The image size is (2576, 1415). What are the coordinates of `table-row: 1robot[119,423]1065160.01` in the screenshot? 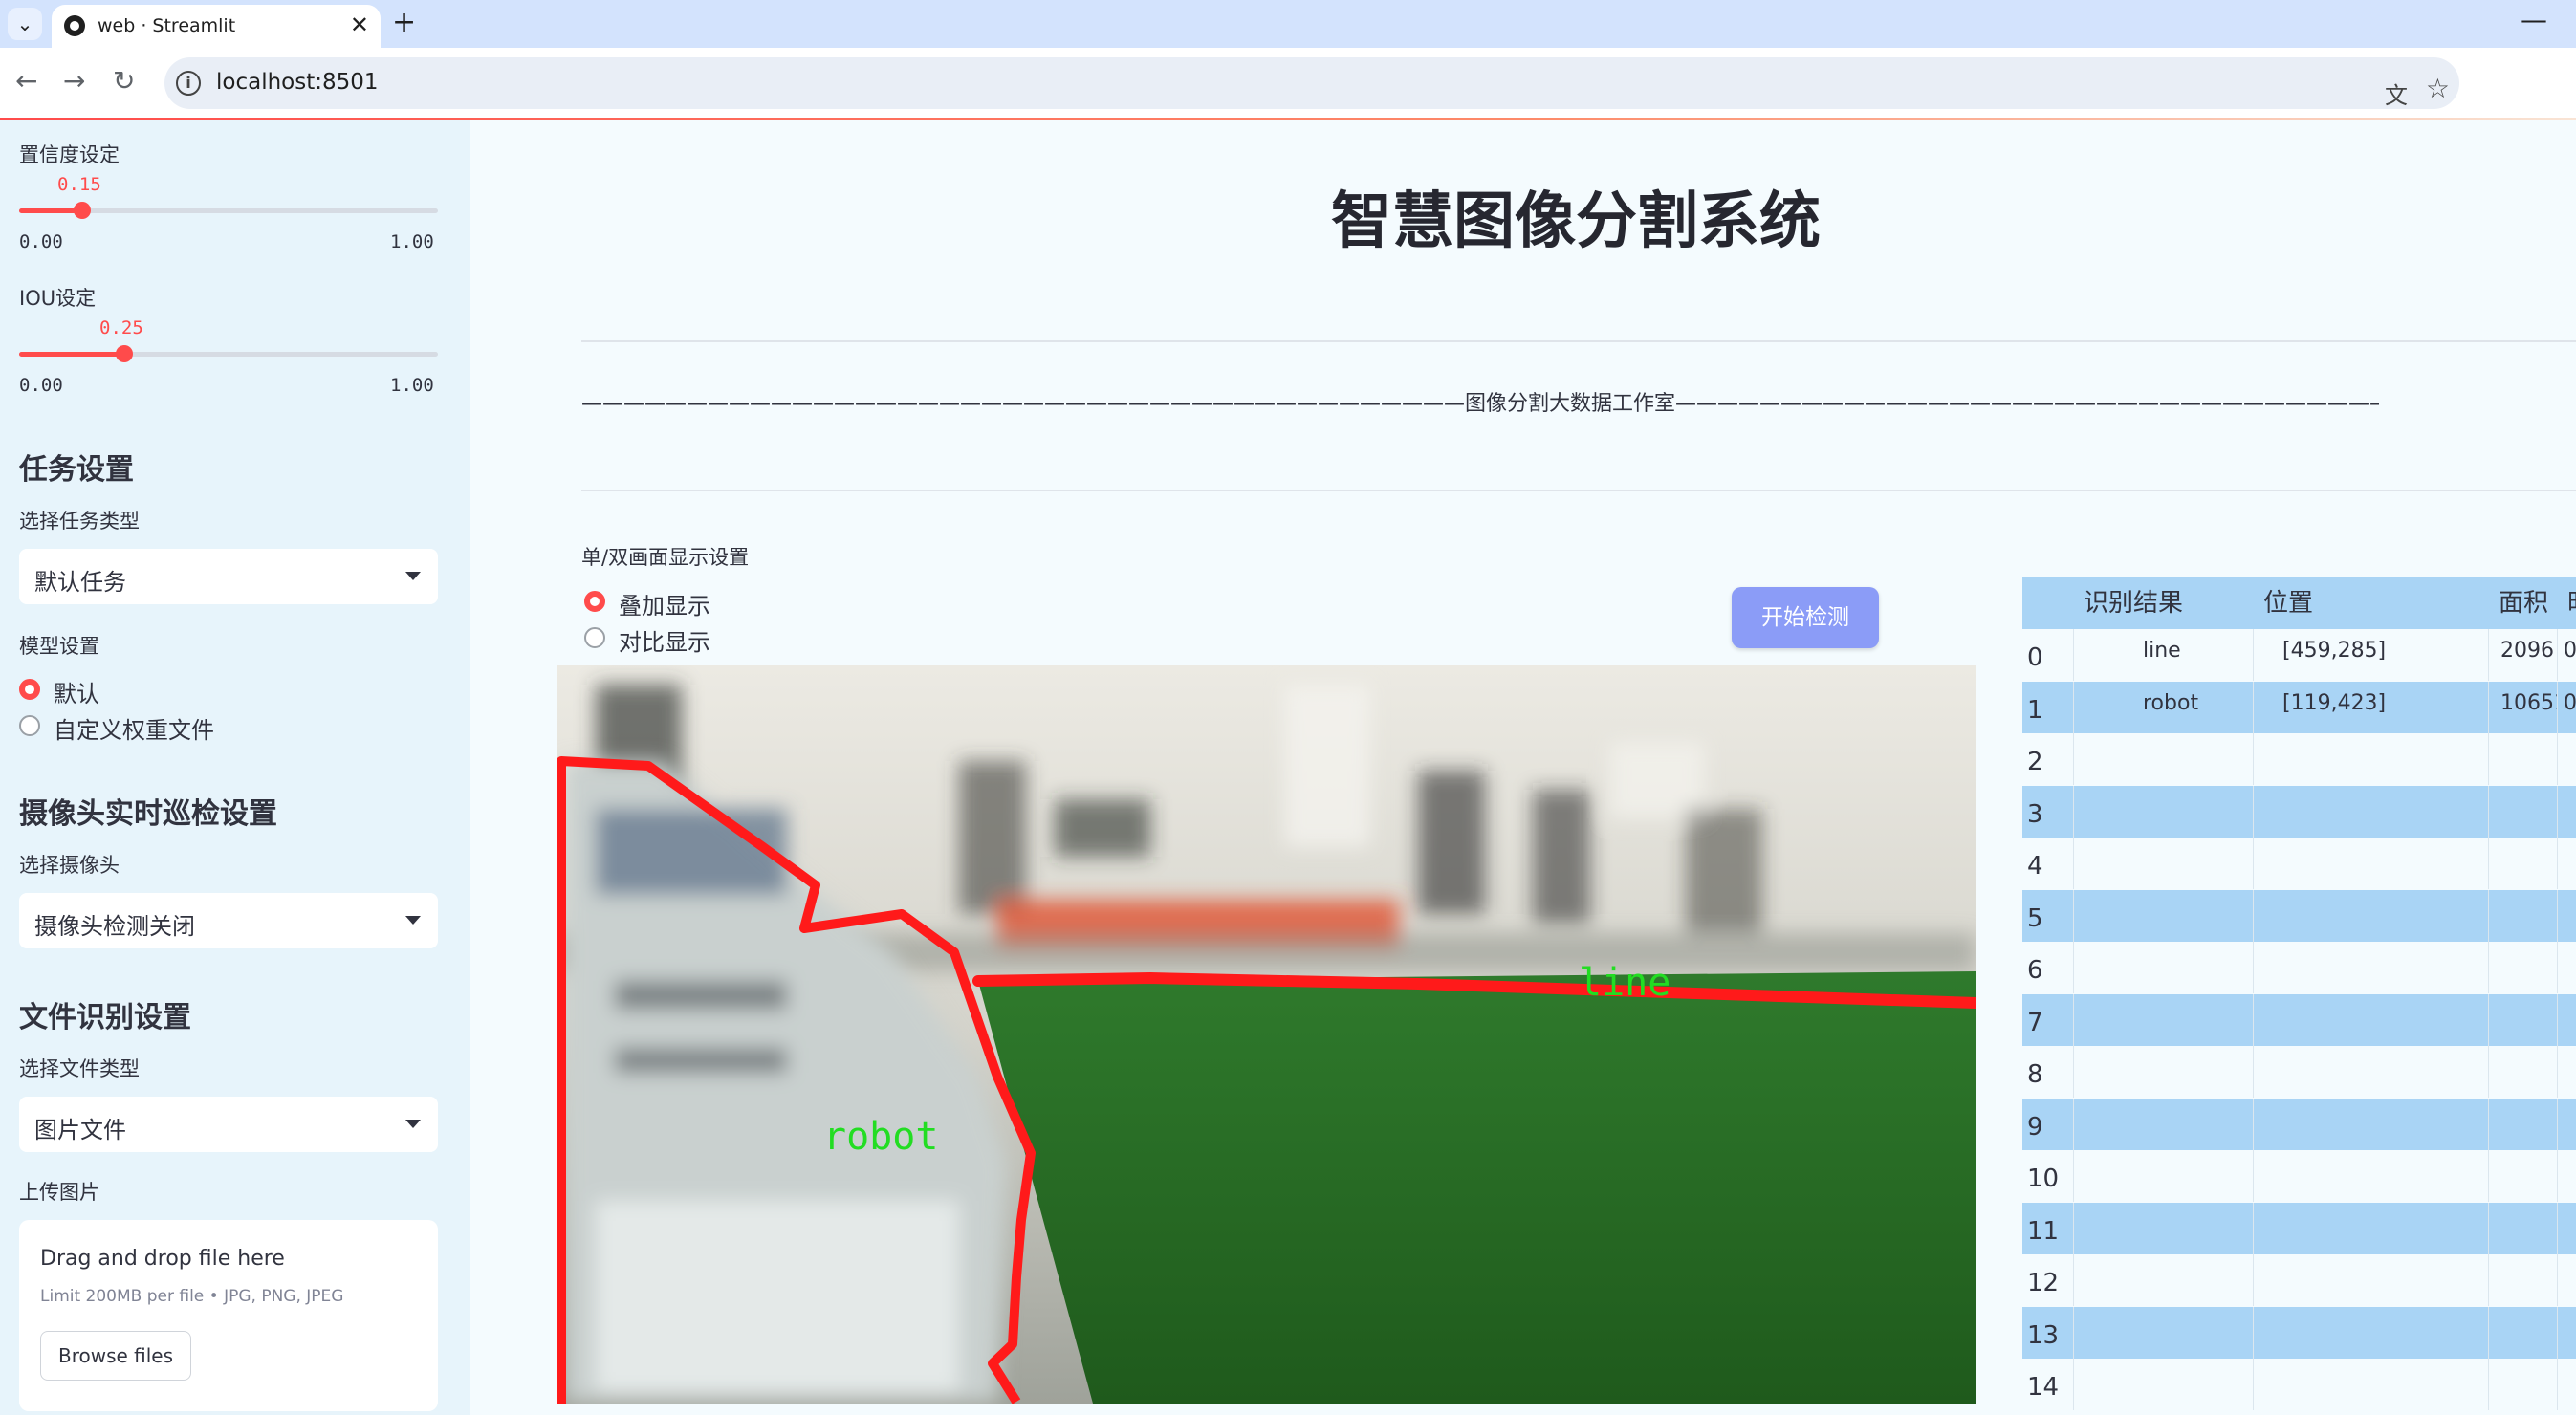 It's located at (2299, 707).